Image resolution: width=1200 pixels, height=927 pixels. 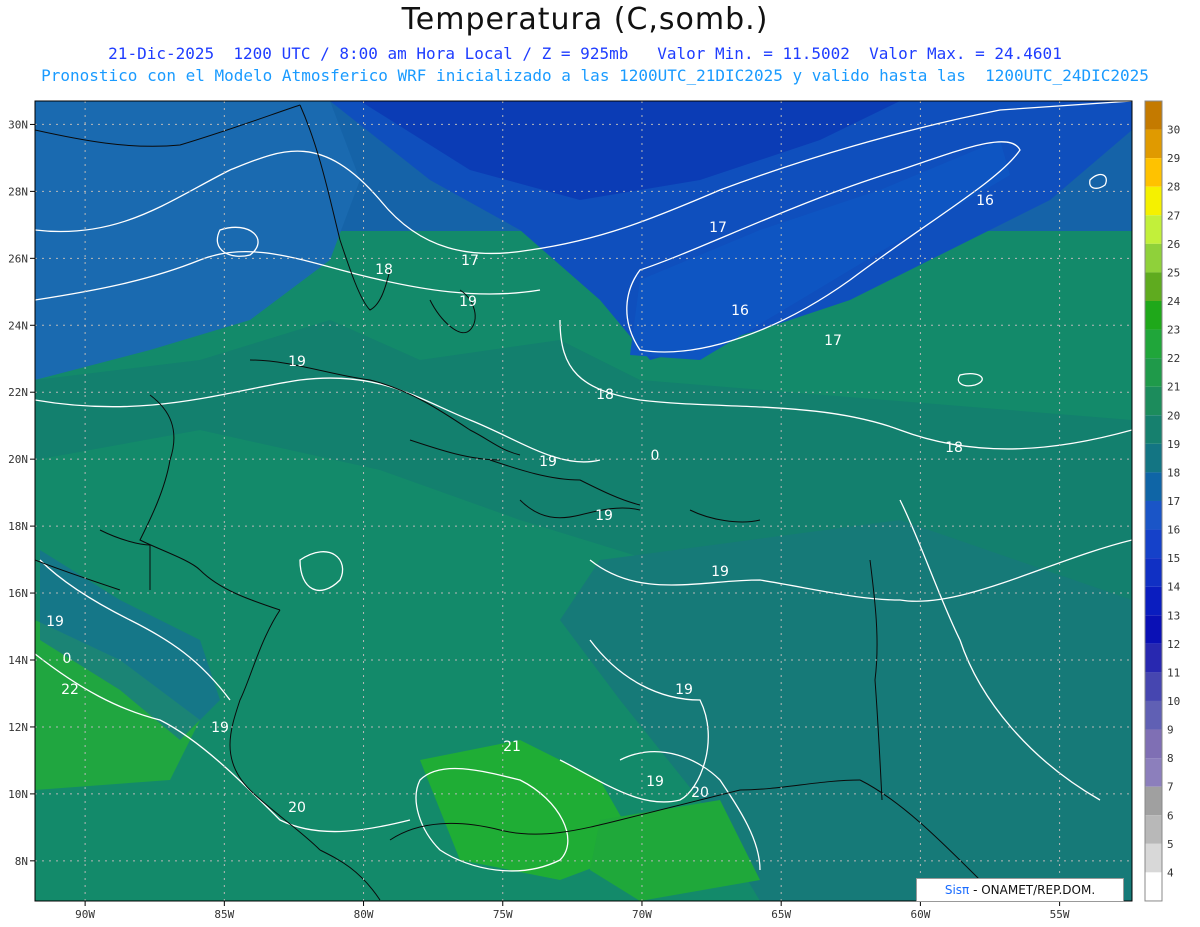 What do you see at coordinates (1174, 587) in the screenshot?
I see `colorbar-label: 14` at bounding box center [1174, 587].